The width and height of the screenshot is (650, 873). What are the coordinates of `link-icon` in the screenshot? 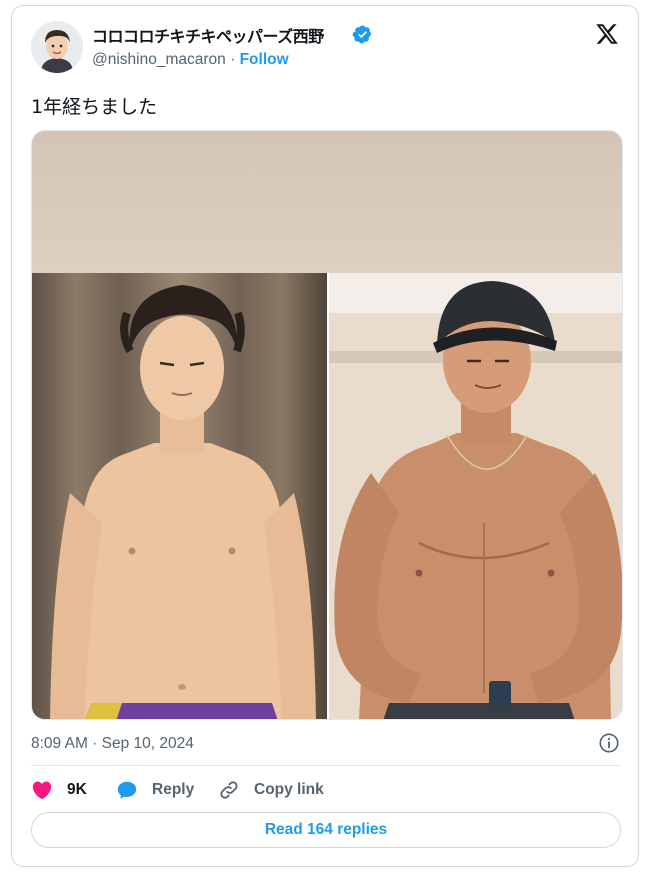 It's located at (229, 790).